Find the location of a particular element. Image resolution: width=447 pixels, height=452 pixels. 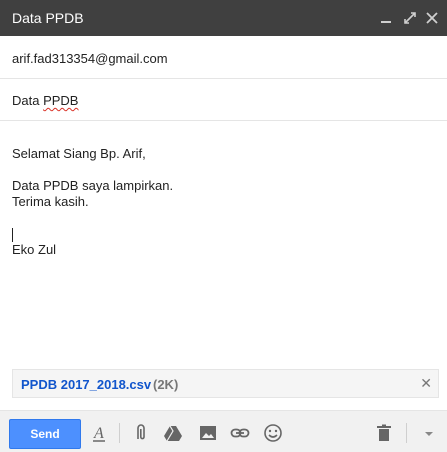

compose-title: Data PPDB is located at coordinates (48, 18).